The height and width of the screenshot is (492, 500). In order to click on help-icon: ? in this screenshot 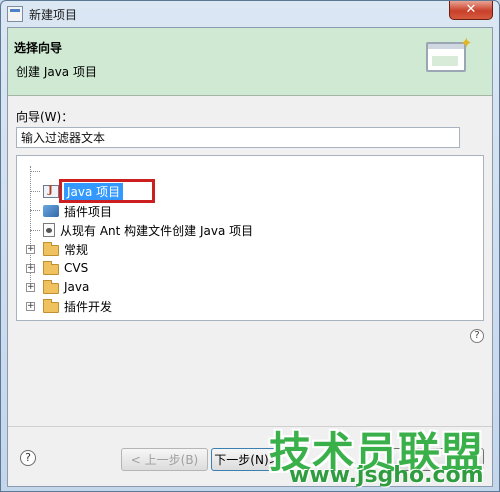, I will do `click(477, 336)`.